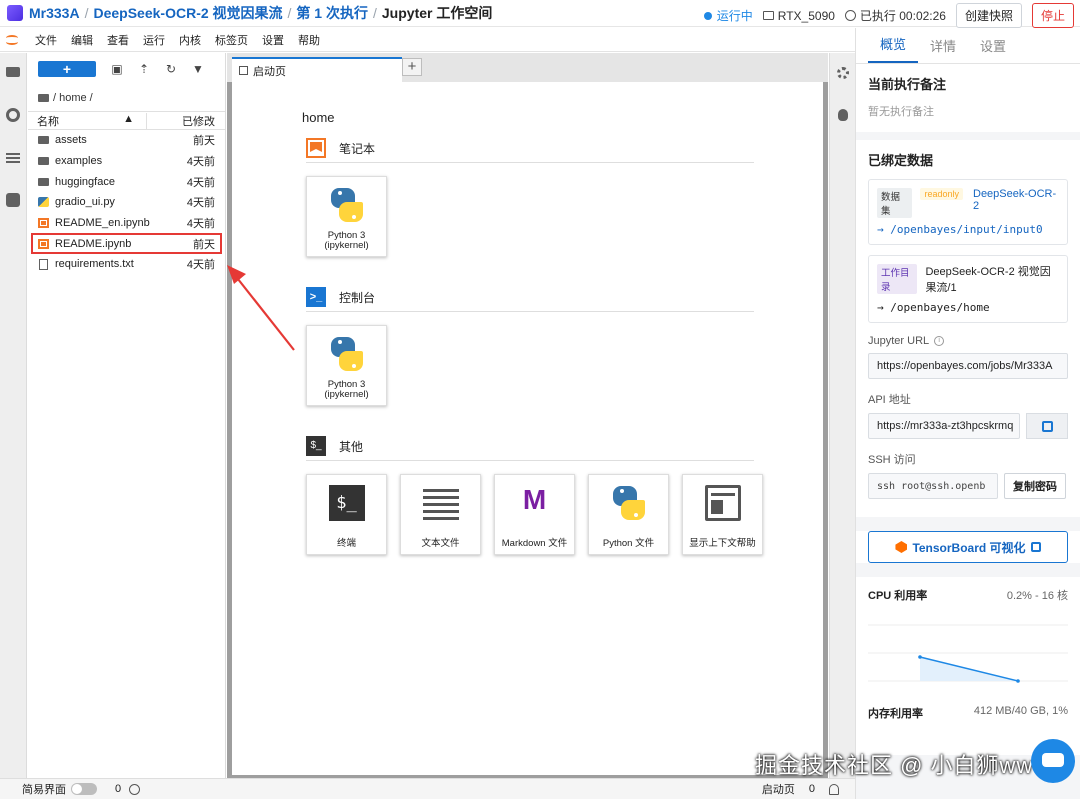 The image size is (1080, 799). Describe the element at coordinates (15, 13) in the screenshot. I see `app-logo-icon` at that location.